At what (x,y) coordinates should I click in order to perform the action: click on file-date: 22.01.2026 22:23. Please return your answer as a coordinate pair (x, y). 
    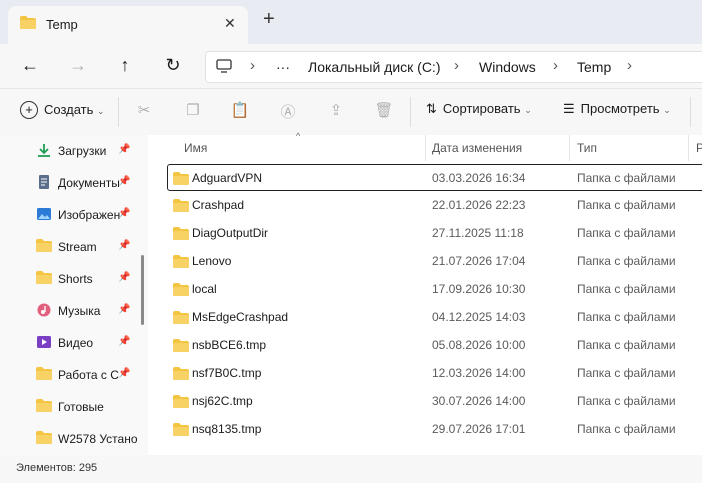
    Looking at the image, I should click on (479, 205).